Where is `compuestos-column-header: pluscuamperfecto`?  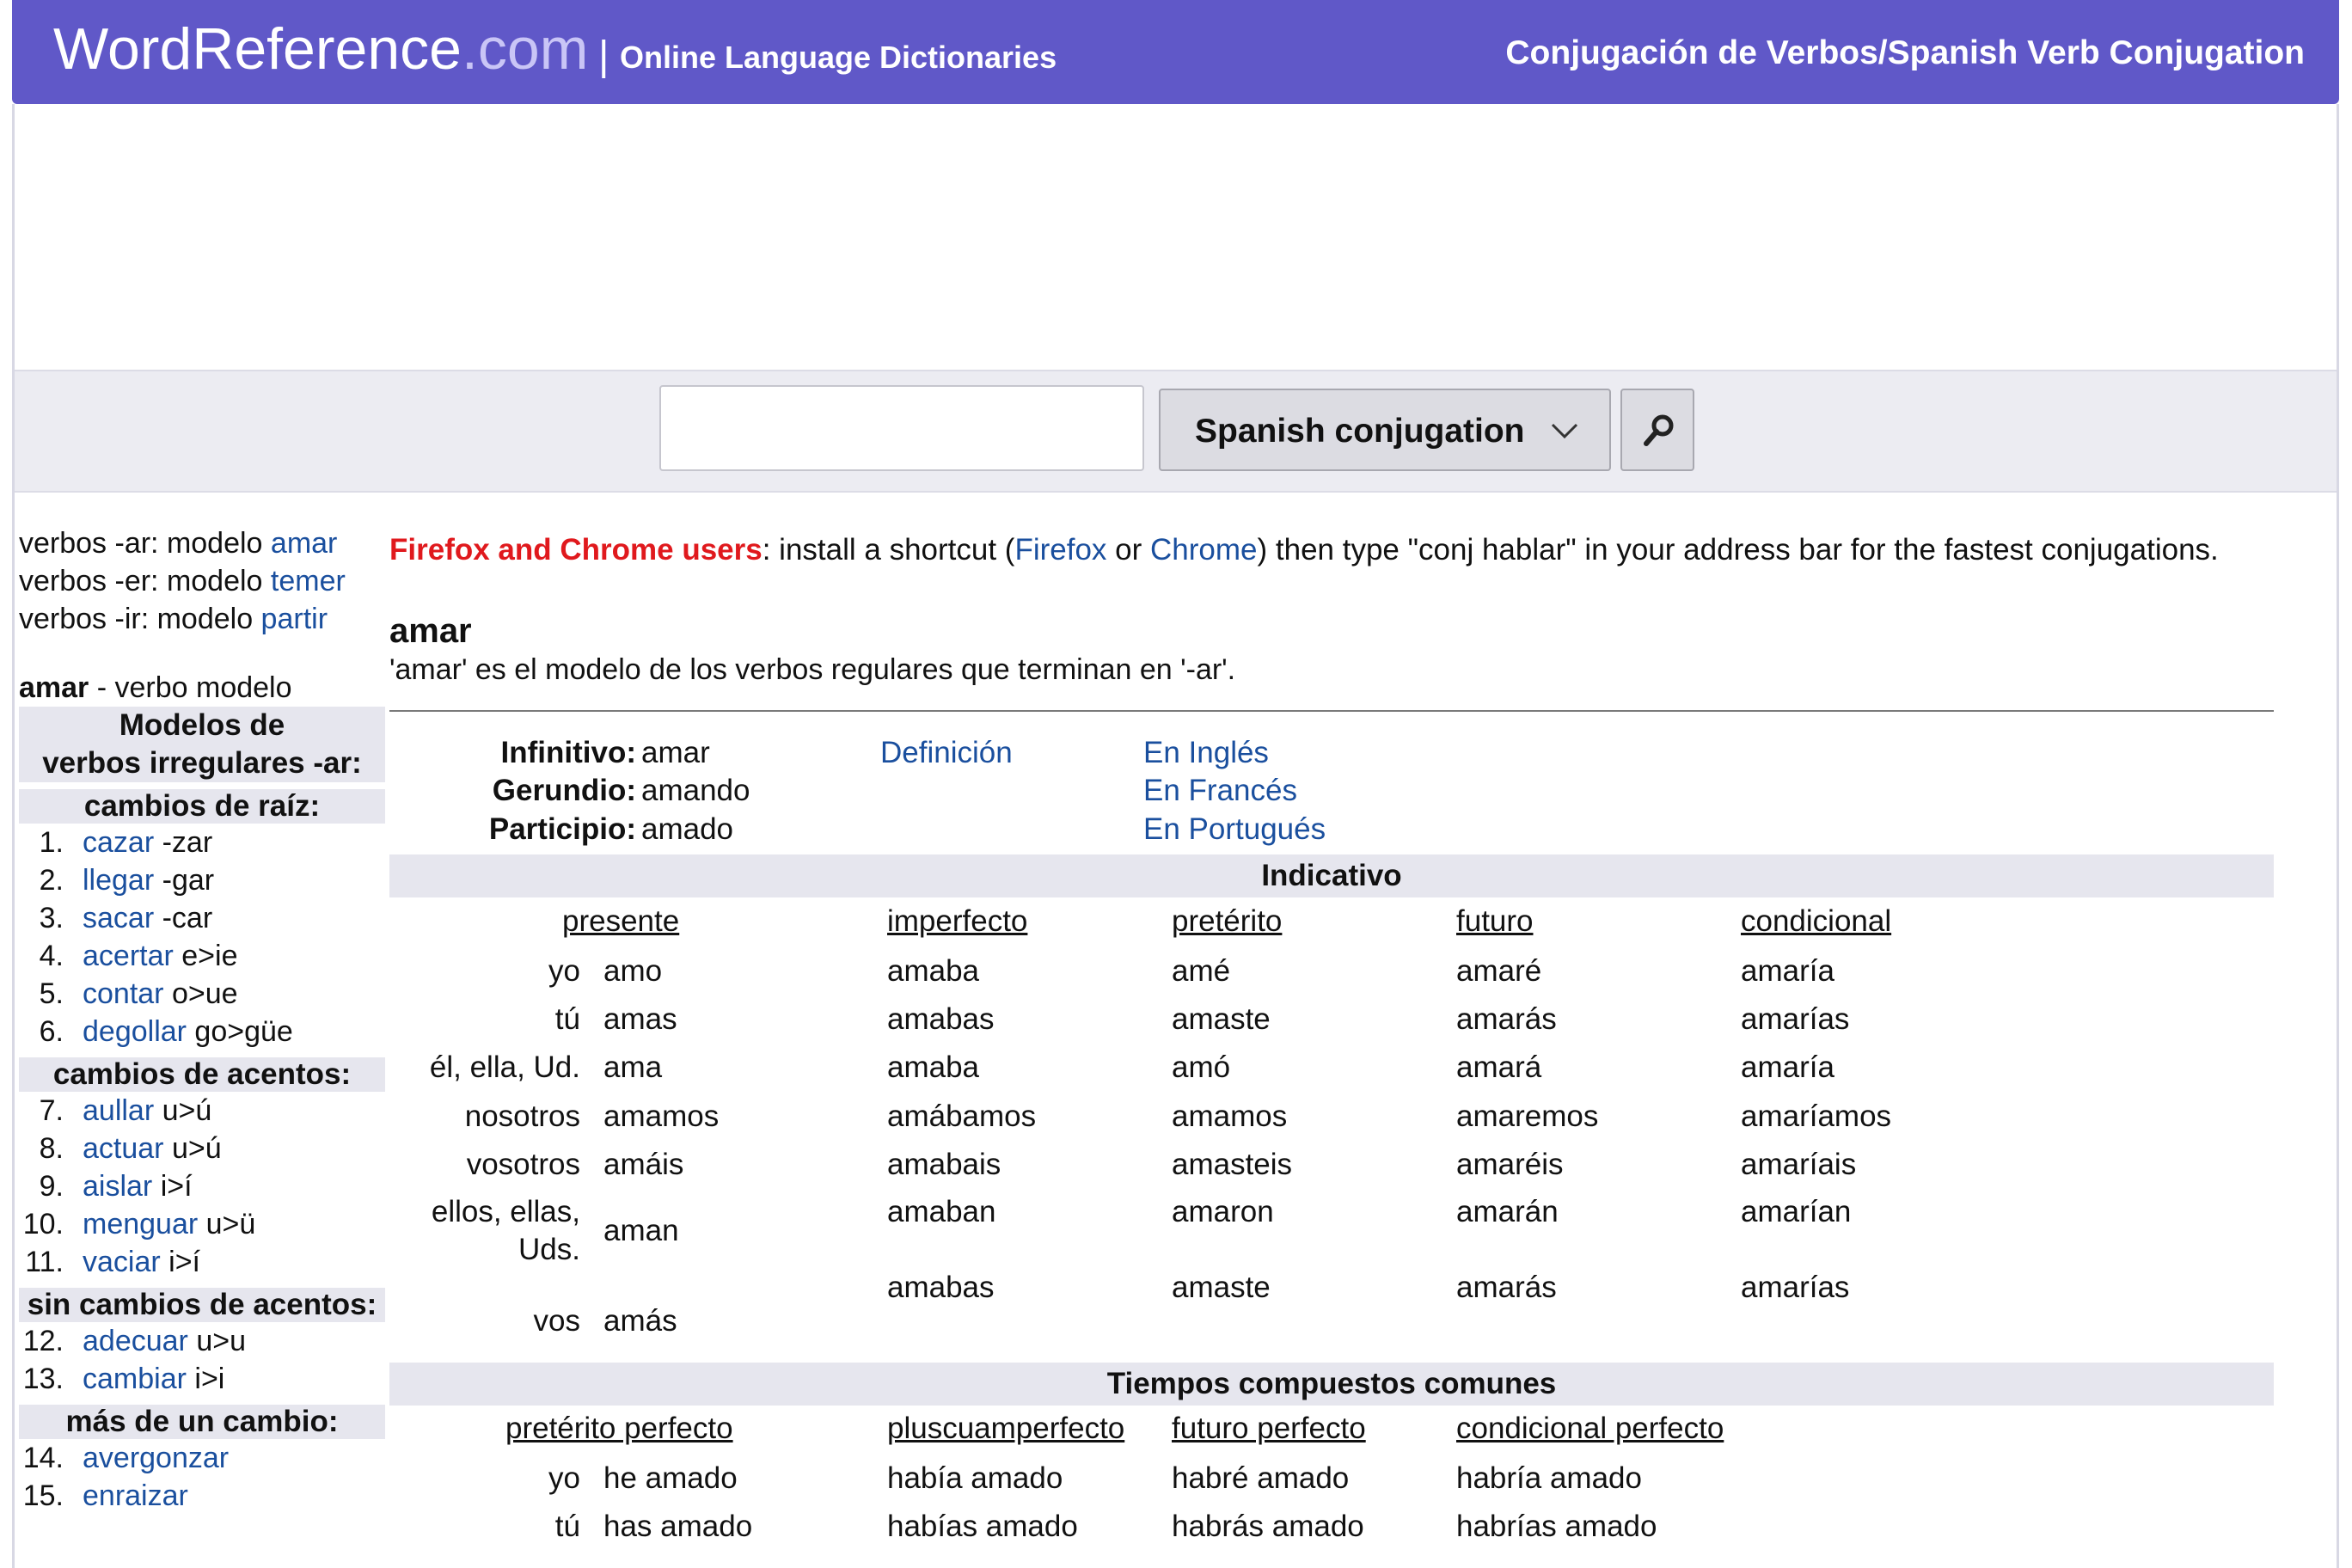
compuestos-column-header: pluscuamperfecto is located at coordinates (1006, 1428).